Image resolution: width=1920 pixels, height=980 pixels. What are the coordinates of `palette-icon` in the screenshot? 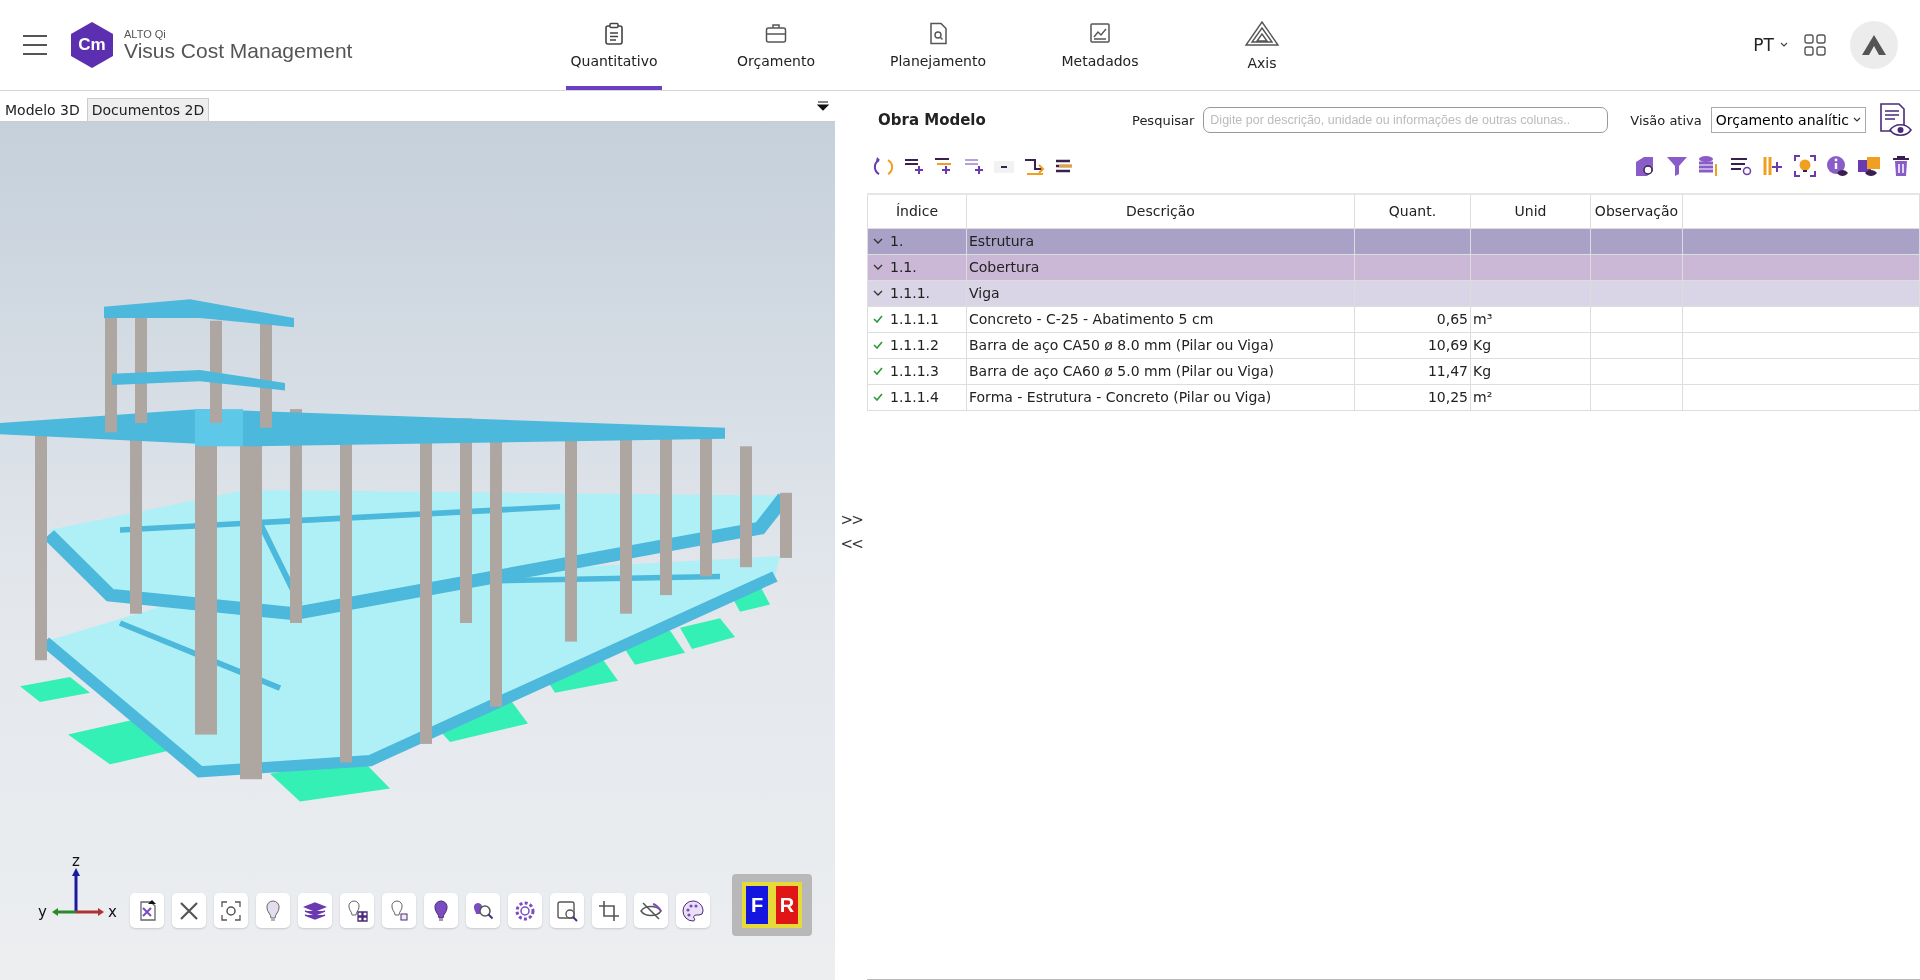 It's located at (693, 910).